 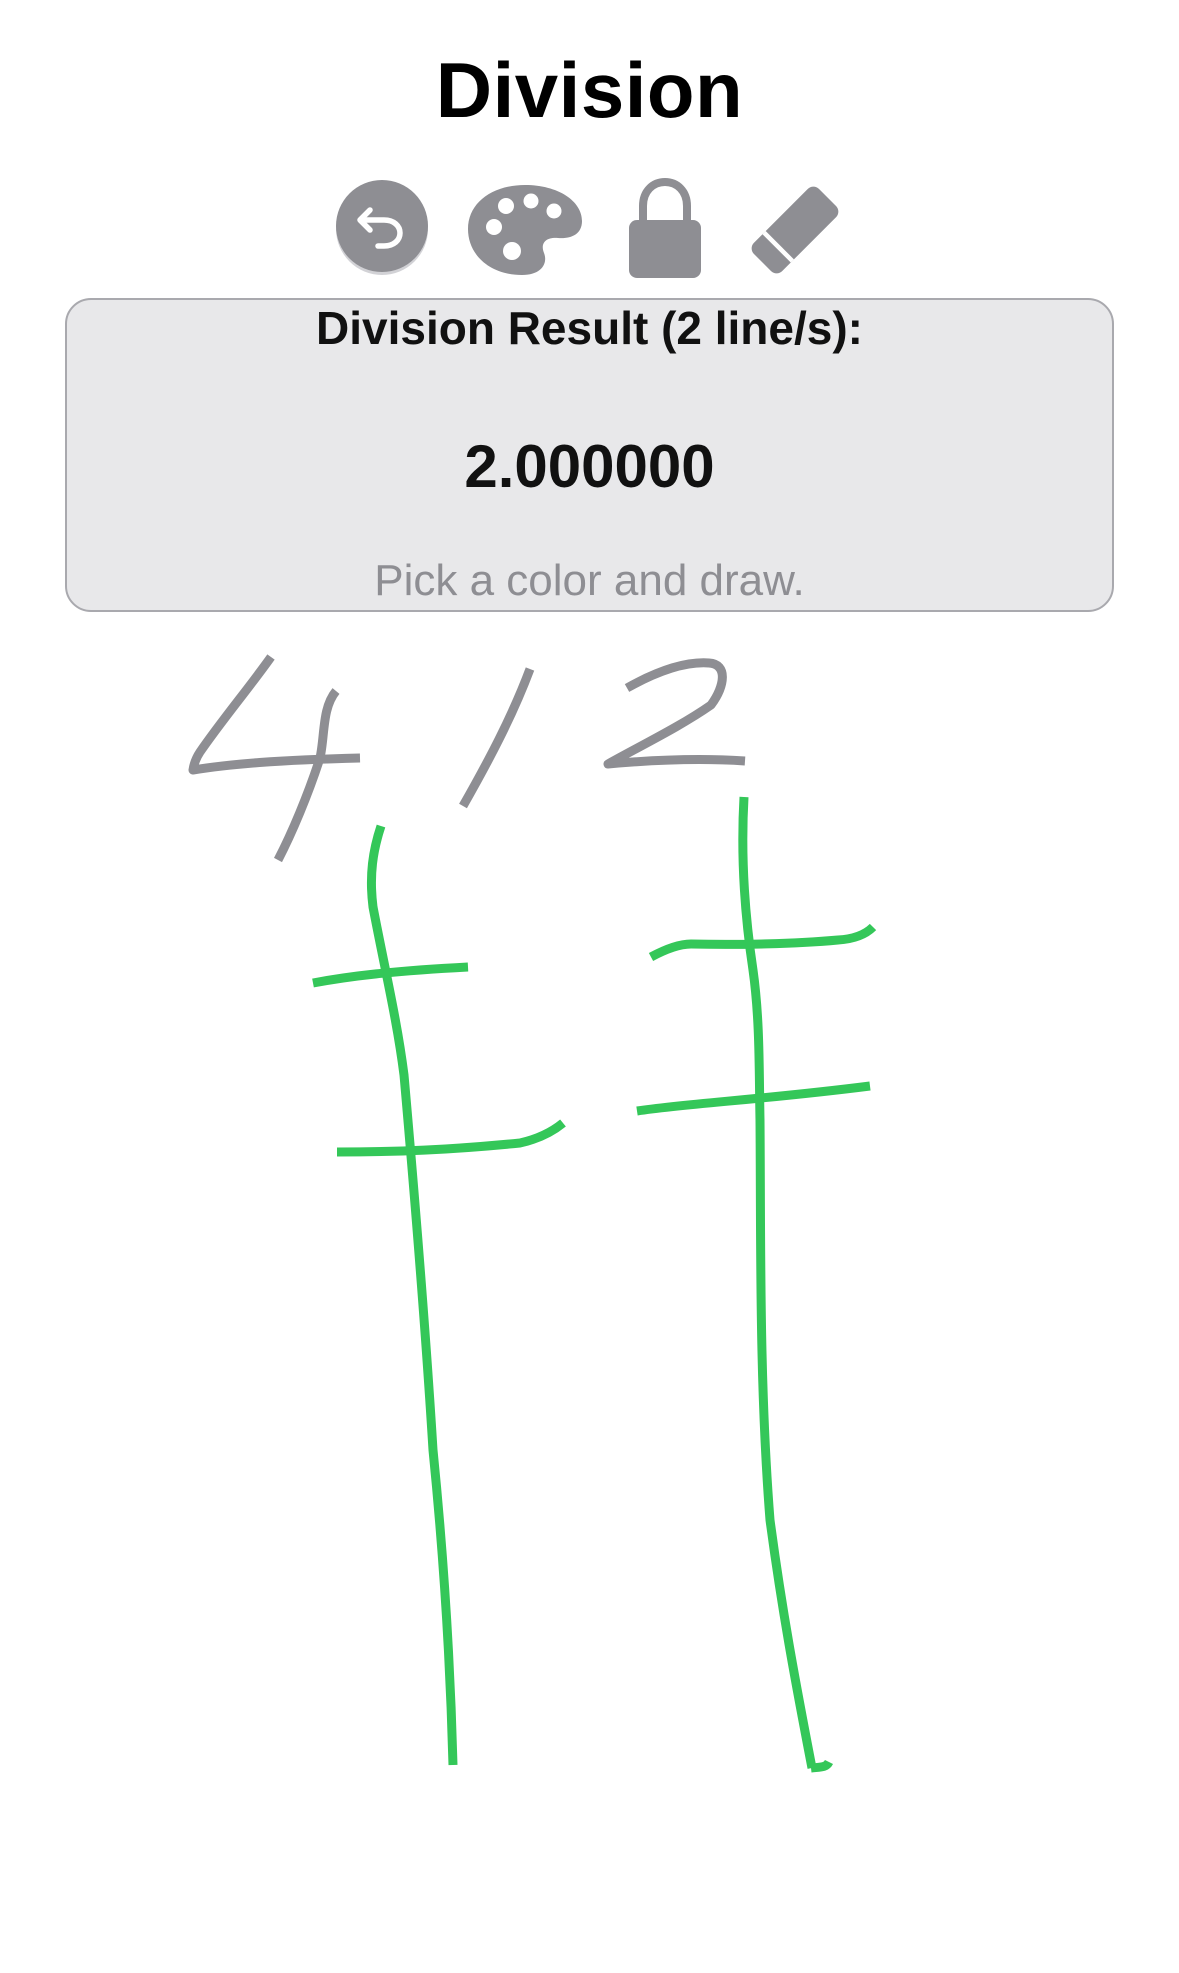 What do you see at coordinates (382, 226) in the screenshot?
I see `undo-arrow-icon` at bounding box center [382, 226].